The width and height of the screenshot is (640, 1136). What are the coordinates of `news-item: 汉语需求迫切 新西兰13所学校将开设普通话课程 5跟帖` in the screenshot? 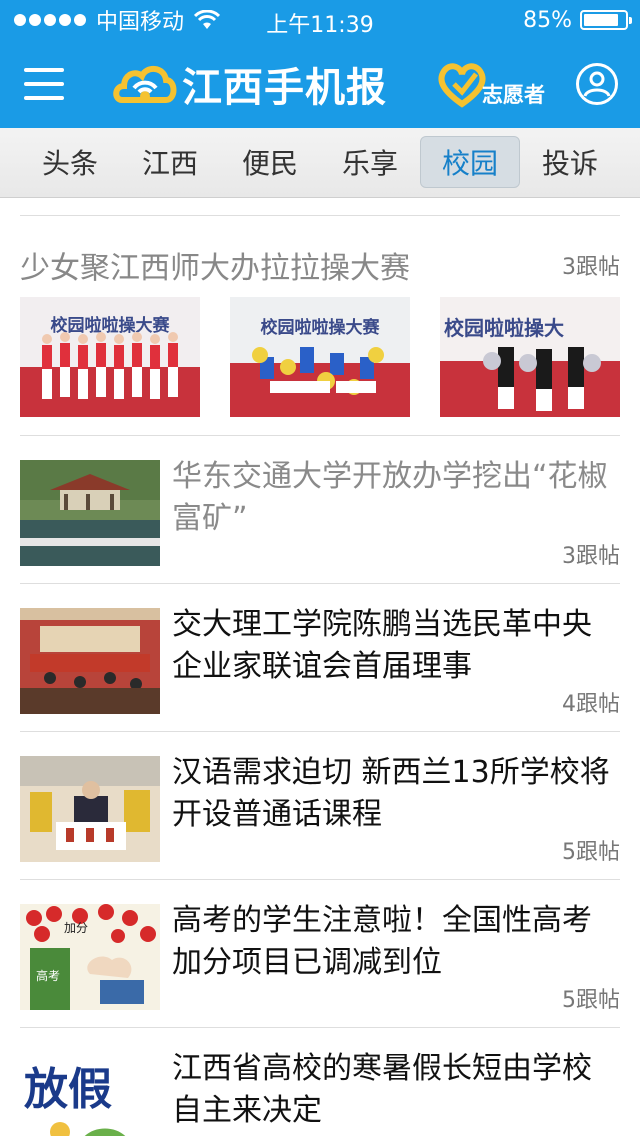 It's located at (320, 805).